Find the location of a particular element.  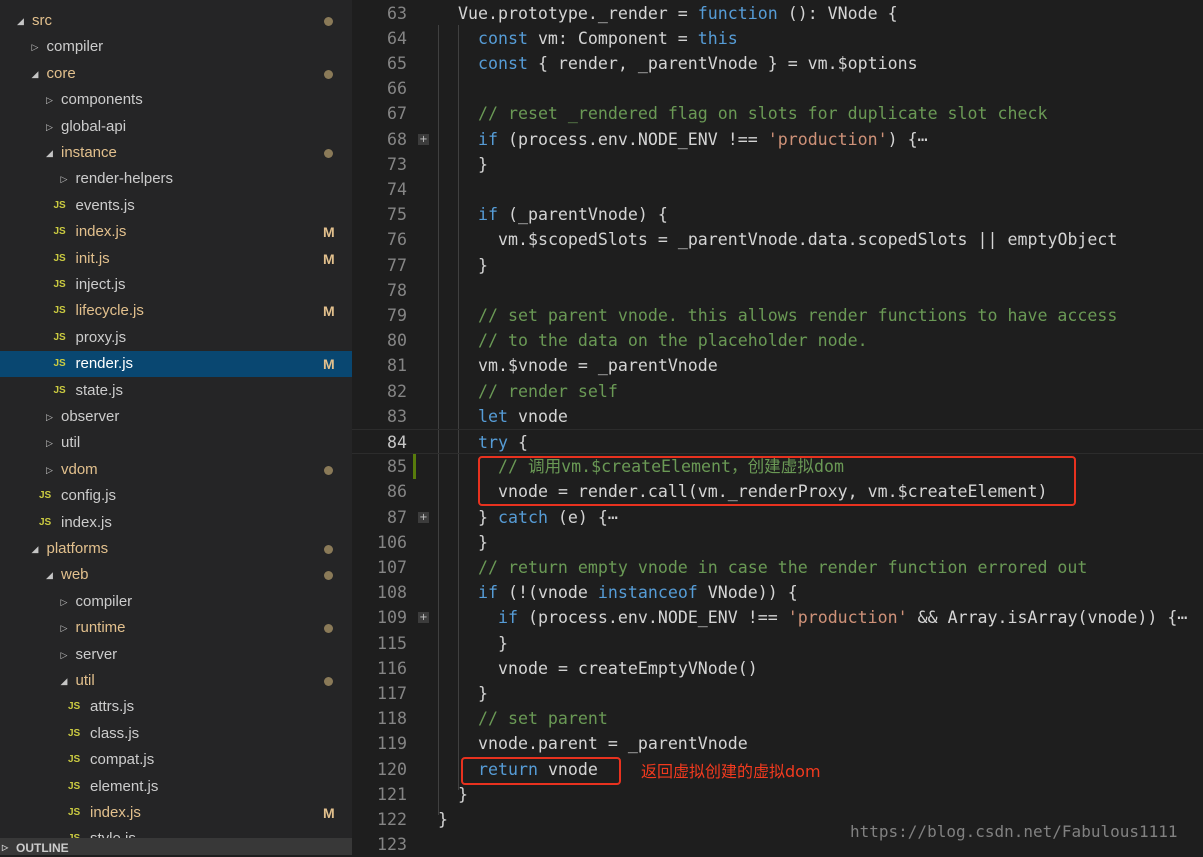

code-line: 118 // set parent is located at coordinates (777, 718).